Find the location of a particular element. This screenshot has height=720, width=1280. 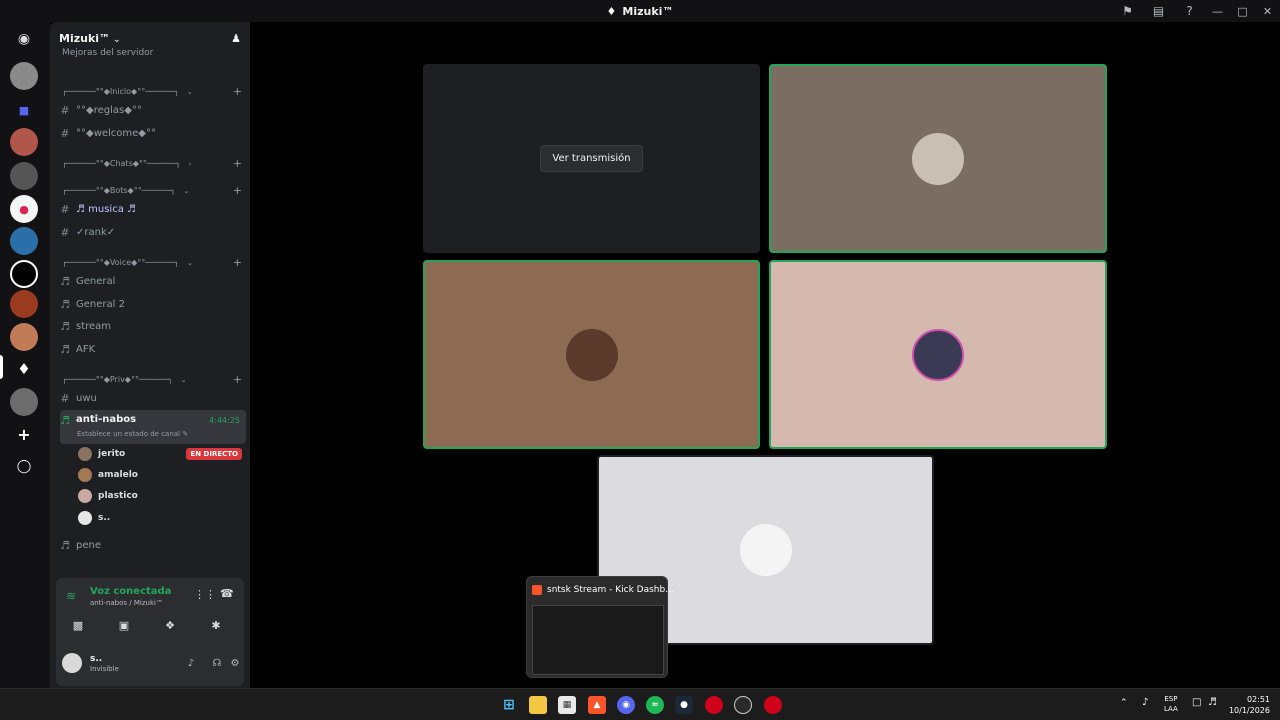

add-member-icon: ♟ is located at coordinates (236, 38).